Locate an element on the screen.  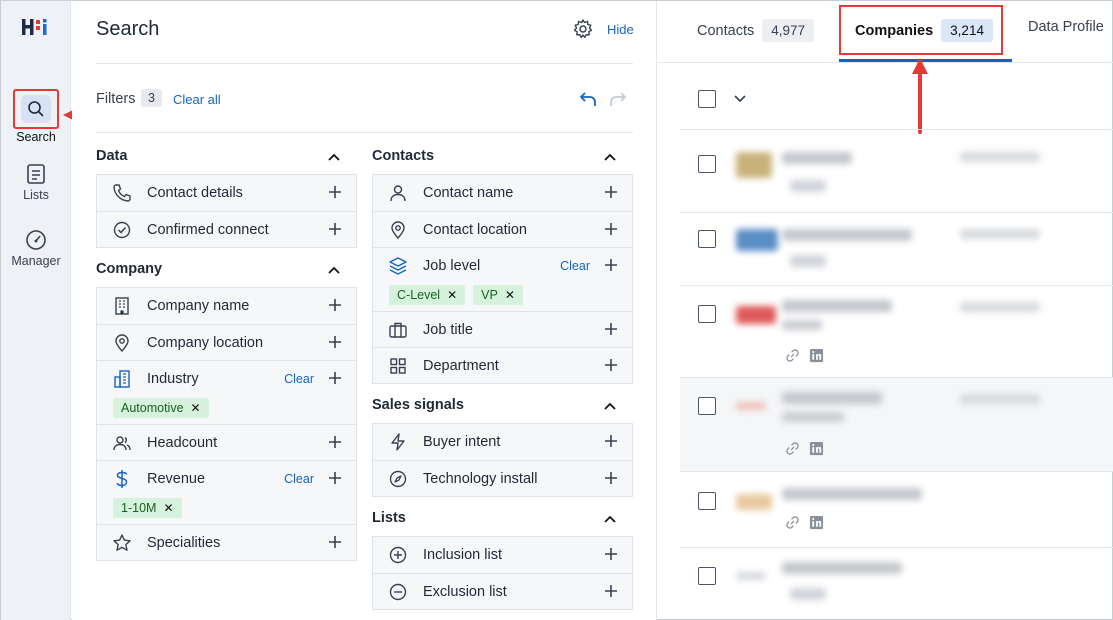
section-company-header: Company is located at coordinates (226, 272).